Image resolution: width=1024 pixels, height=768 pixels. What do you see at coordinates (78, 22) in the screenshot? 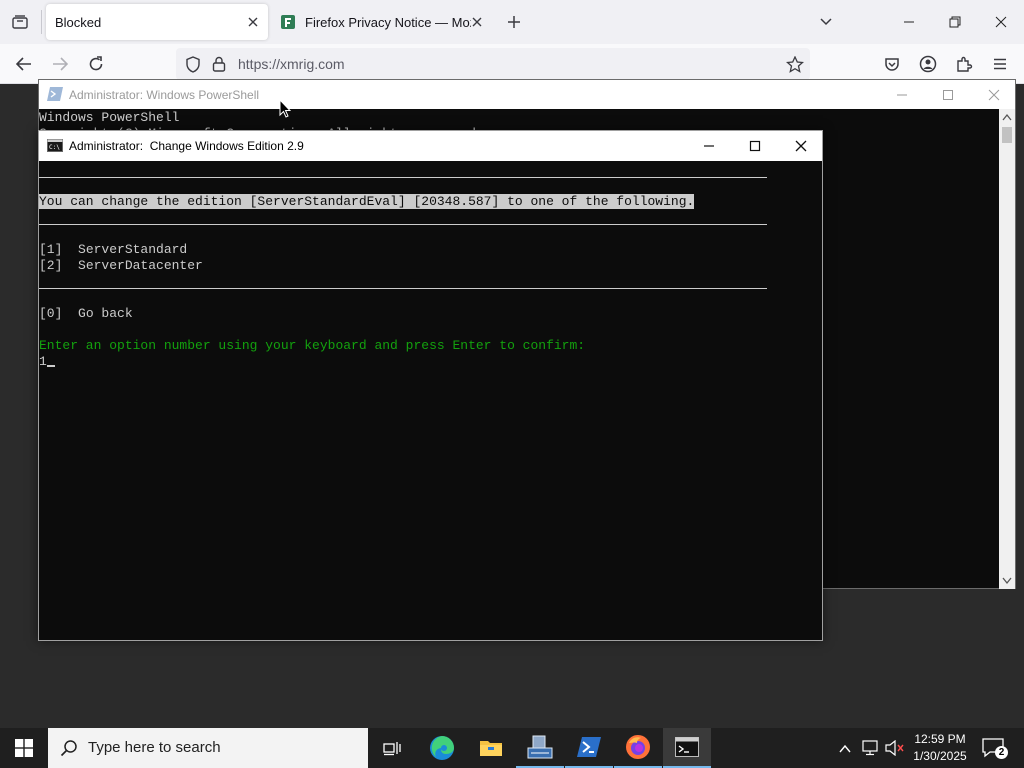
I see `tab-label: Blocked` at bounding box center [78, 22].